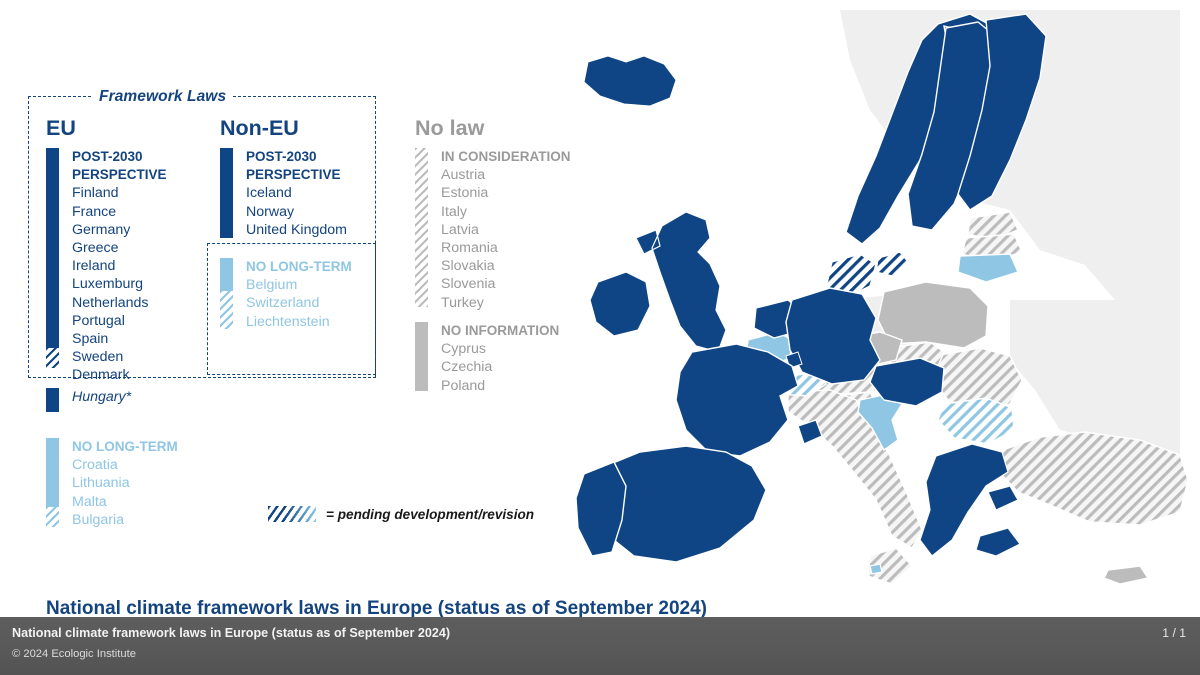 The height and width of the screenshot is (675, 1200). What do you see at coordinates (101, 375) in the screenshot?
I see `legend-country-denmark: Denmark` at bounding box center [101, 375].